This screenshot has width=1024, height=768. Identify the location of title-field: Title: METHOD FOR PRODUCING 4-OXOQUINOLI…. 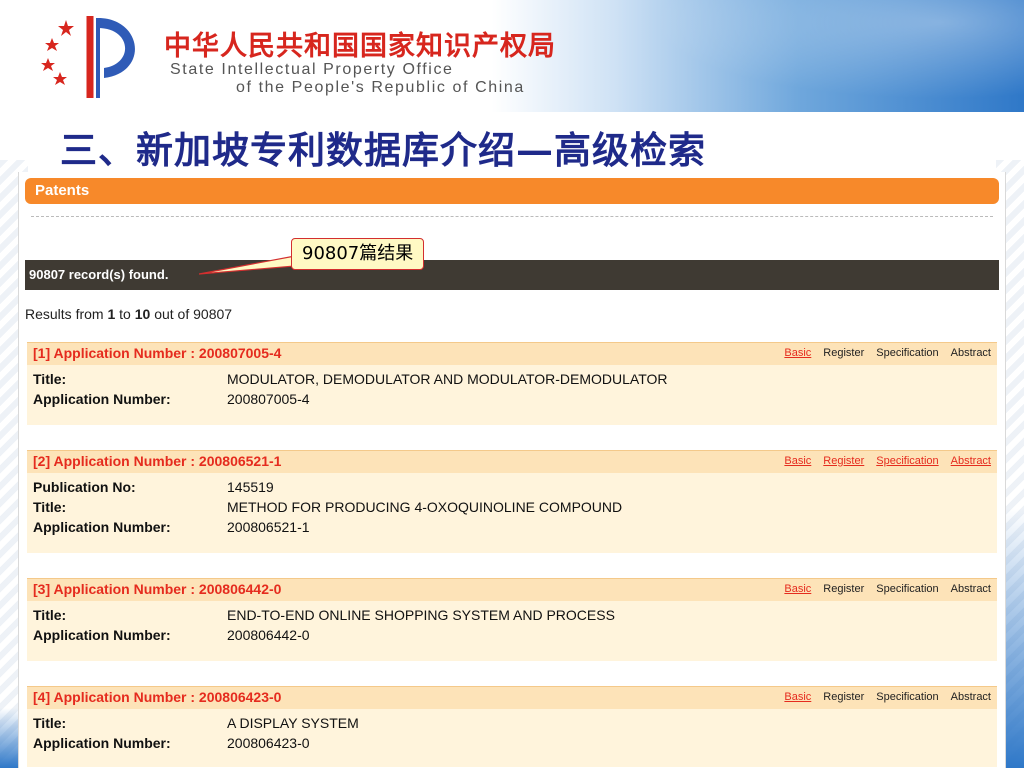
(512, 507).